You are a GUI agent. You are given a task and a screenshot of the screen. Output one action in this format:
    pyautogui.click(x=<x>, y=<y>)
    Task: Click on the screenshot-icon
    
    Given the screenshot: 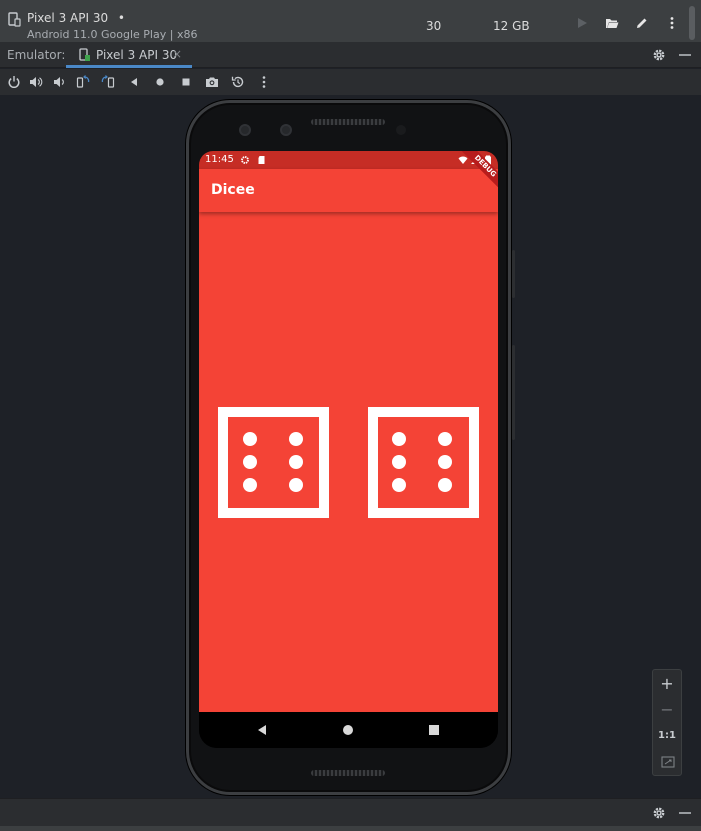 What is the action you would take?
    pyautogui.click(x=212, y=82)
    